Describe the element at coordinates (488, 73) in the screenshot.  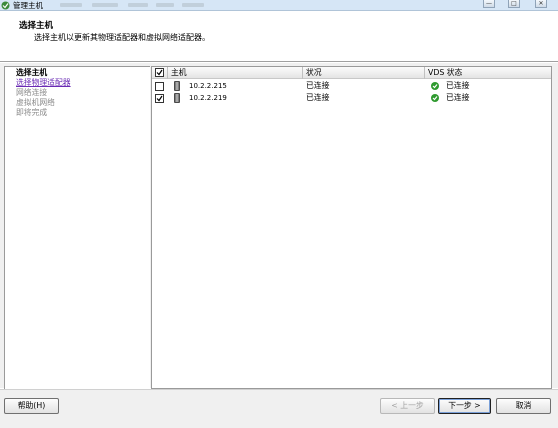
I see `column-header-vds-status: VDS 状态` at that location.